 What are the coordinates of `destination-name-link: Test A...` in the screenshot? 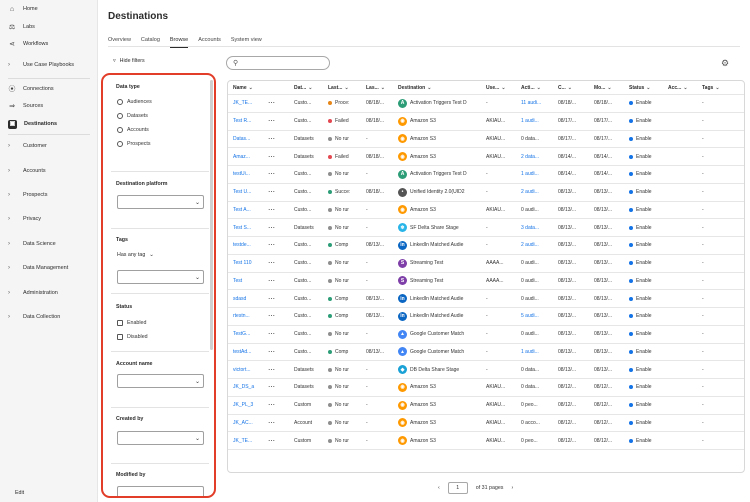 It's located at (248, 210).